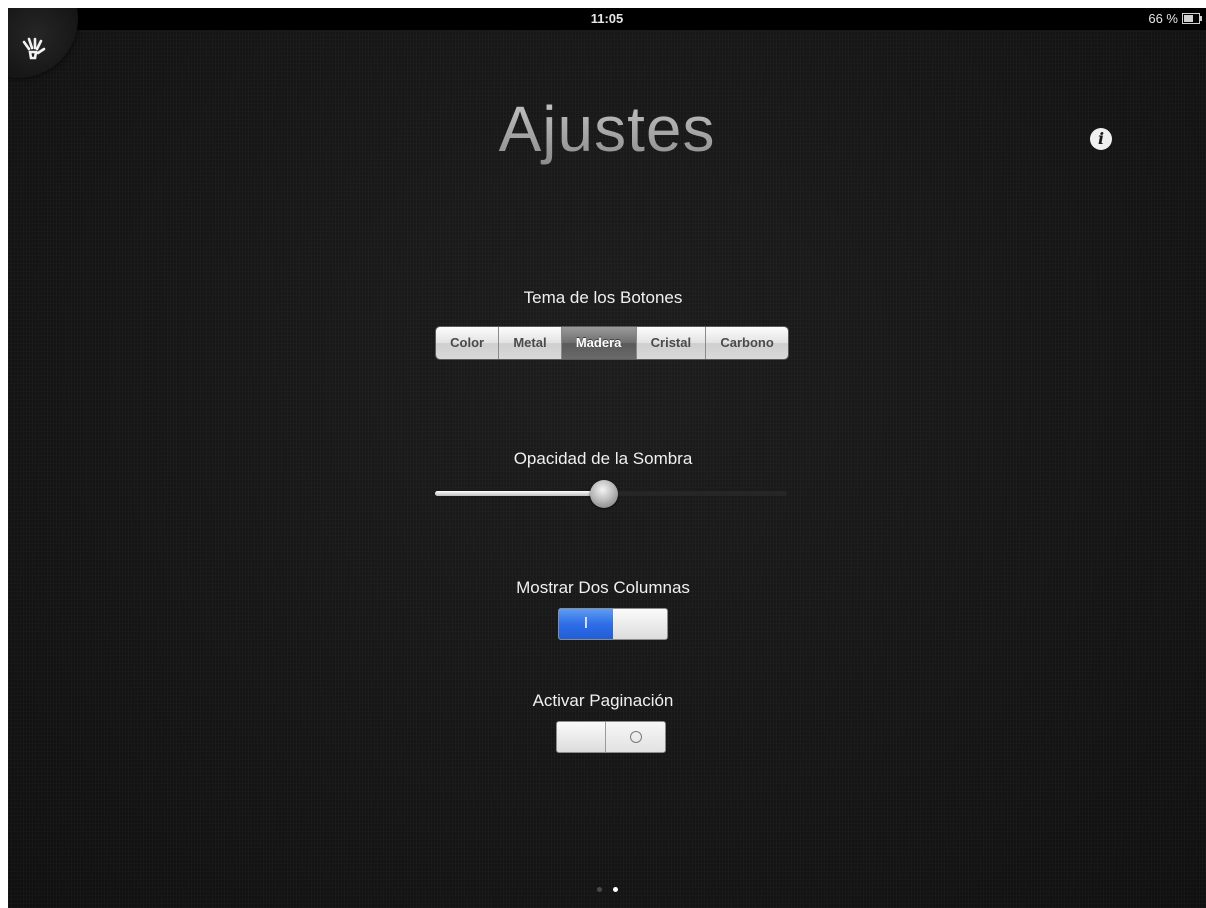 This screenshot has width=1206, height=908. What do you see at coordinates (586, 624) in the screenshot?
I see `switch-on-side: I` at bounding box center [586, 624].